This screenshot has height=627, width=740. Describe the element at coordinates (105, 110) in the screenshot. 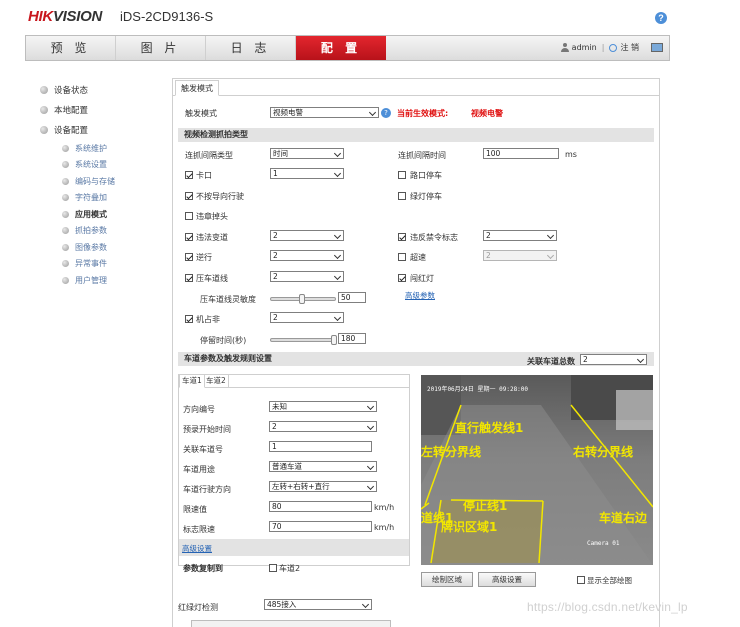

I see `sidebar-group-local: 本地配置` at that location.